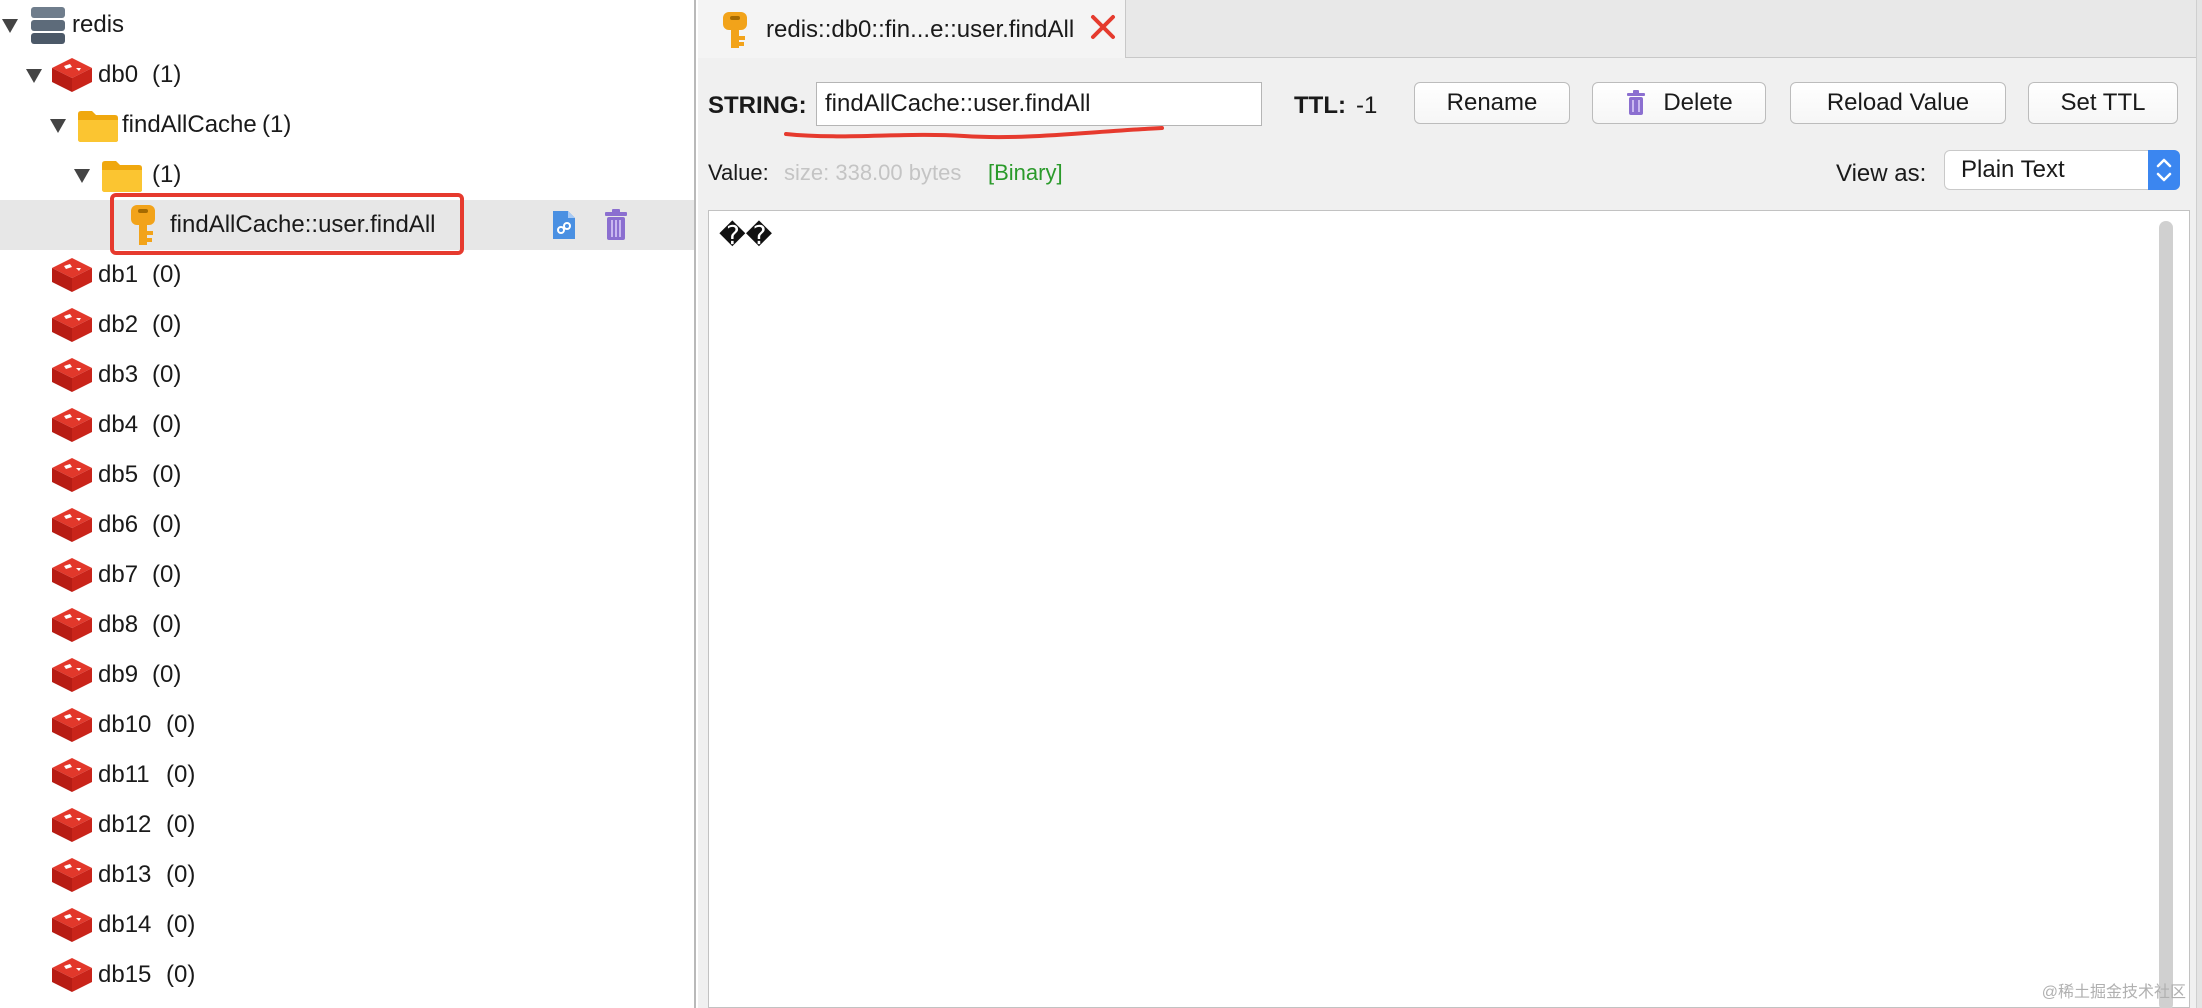 This screenshot has height=1008, width=2202. I want to click on vertical-scrollbar, so click(2166, 614).